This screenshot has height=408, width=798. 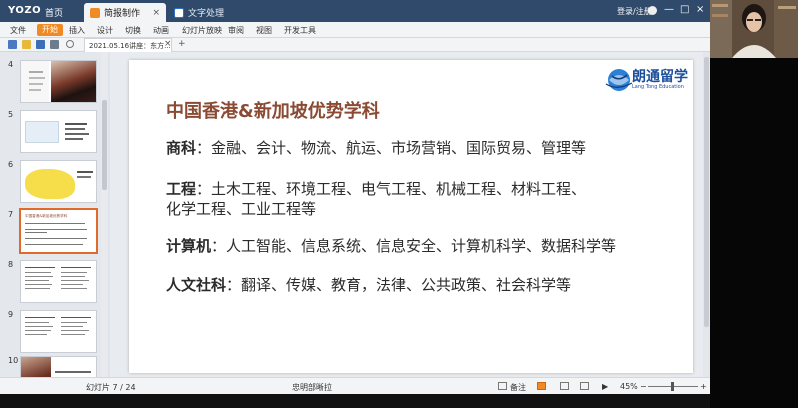 I want to click on menu-slideshow: 幻灯片放映, so click(x=202, y=30).